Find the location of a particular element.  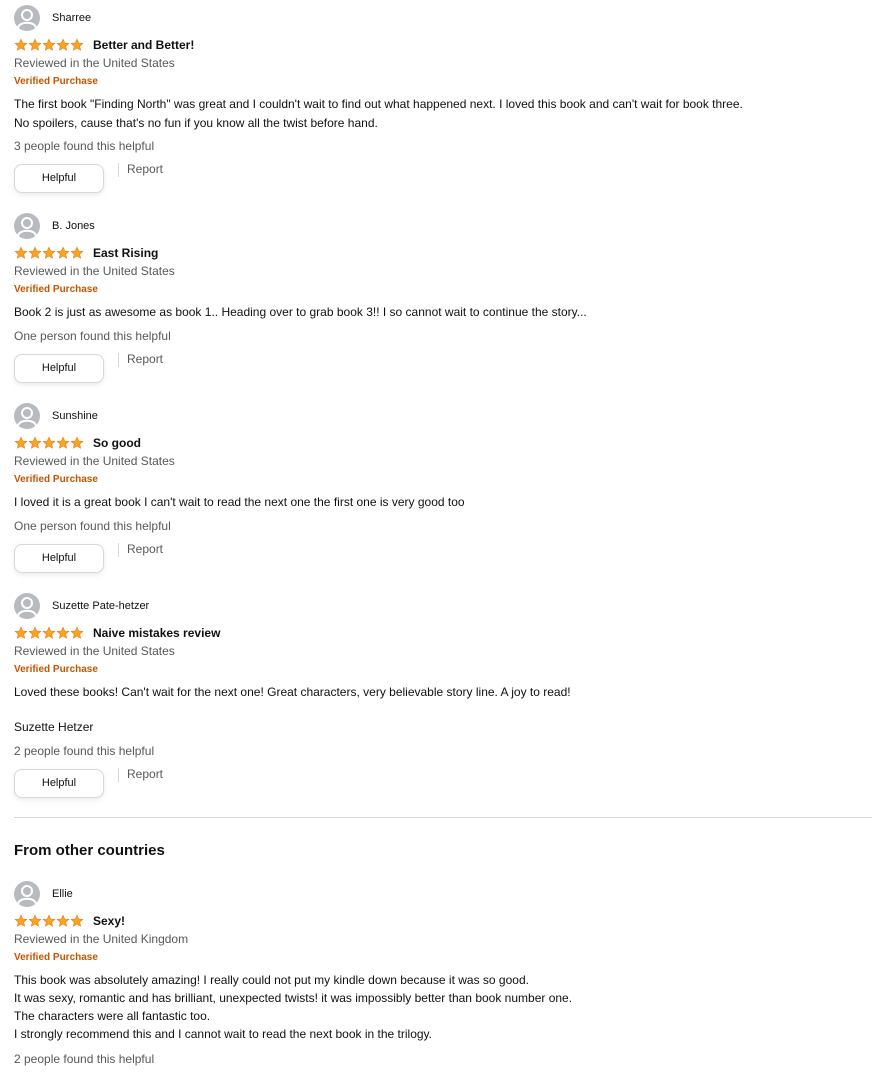

reviewer-name: Suzette Pate-hetzer is located at coordinates (100, 606).